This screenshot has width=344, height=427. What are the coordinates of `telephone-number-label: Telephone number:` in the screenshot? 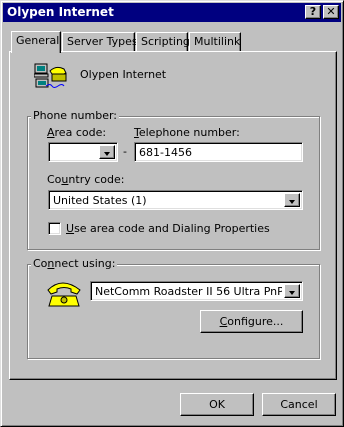 It's located at (187, 132).